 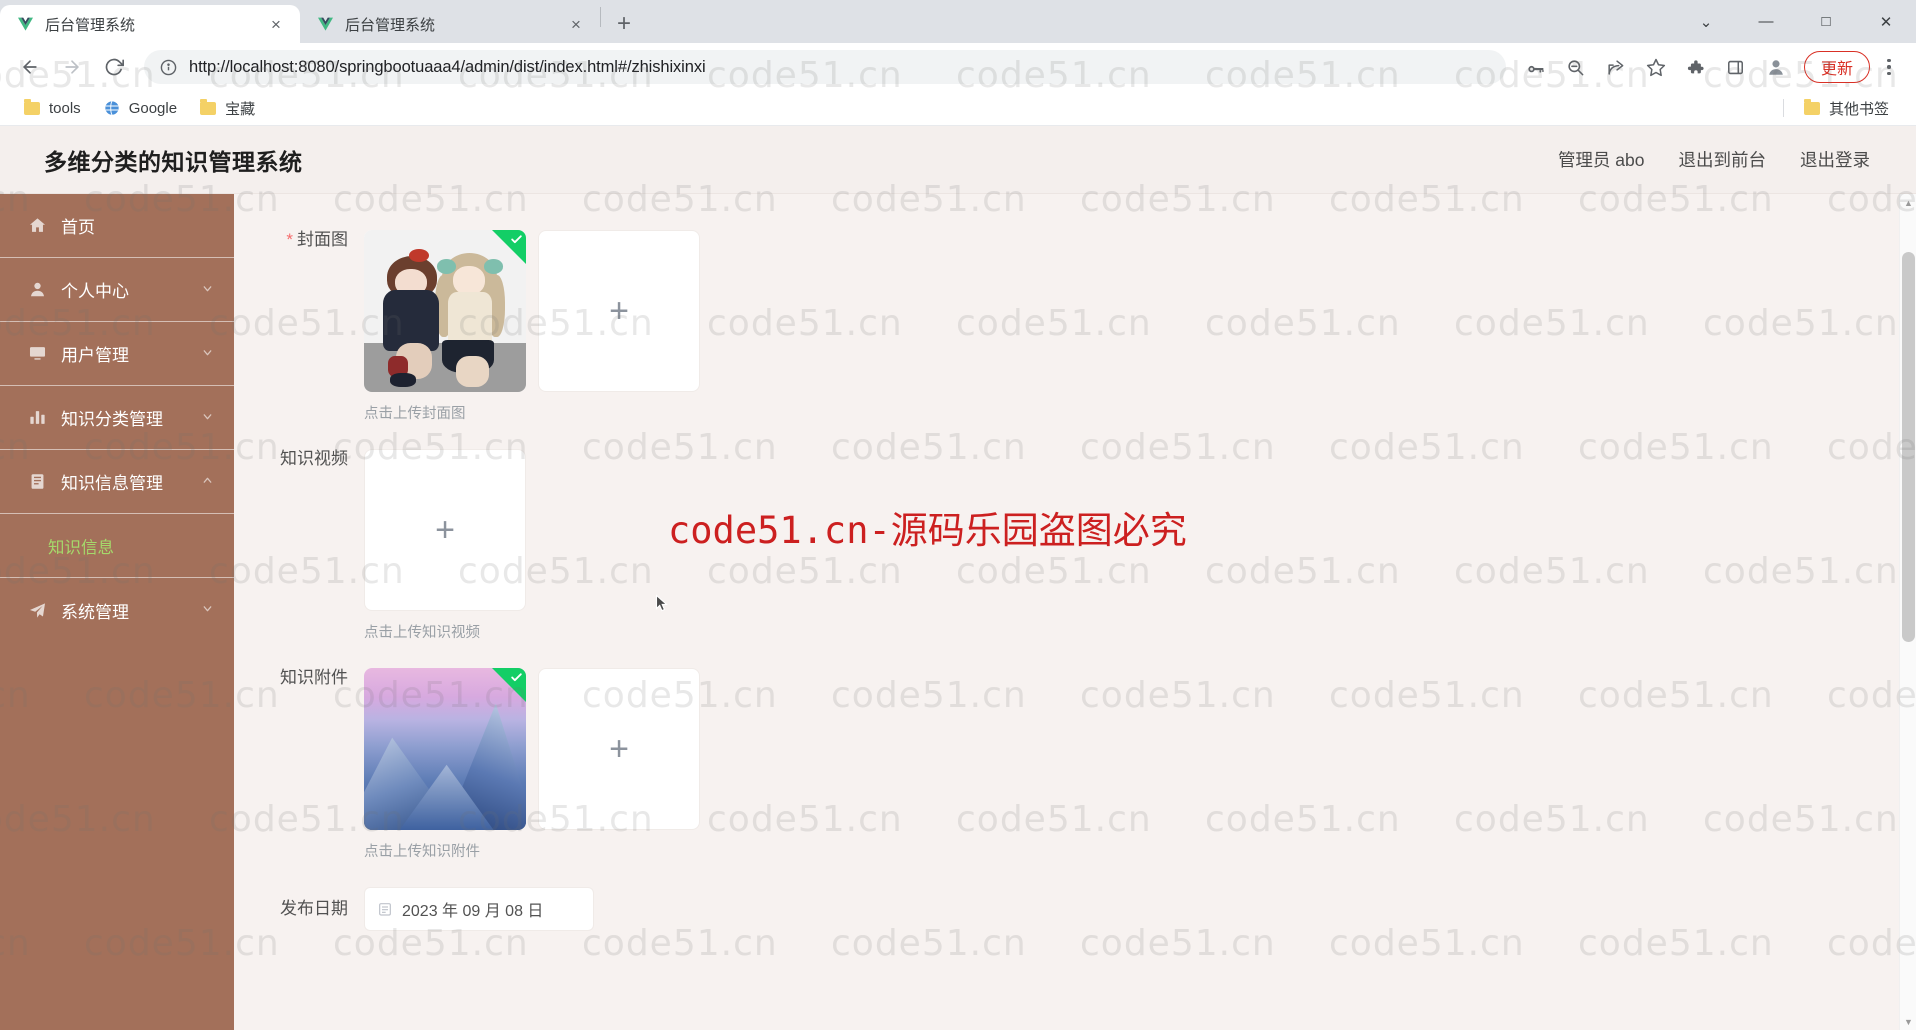 I want to click on form-label-knowledge-video: 知识视频, so click(x=299, y=459).